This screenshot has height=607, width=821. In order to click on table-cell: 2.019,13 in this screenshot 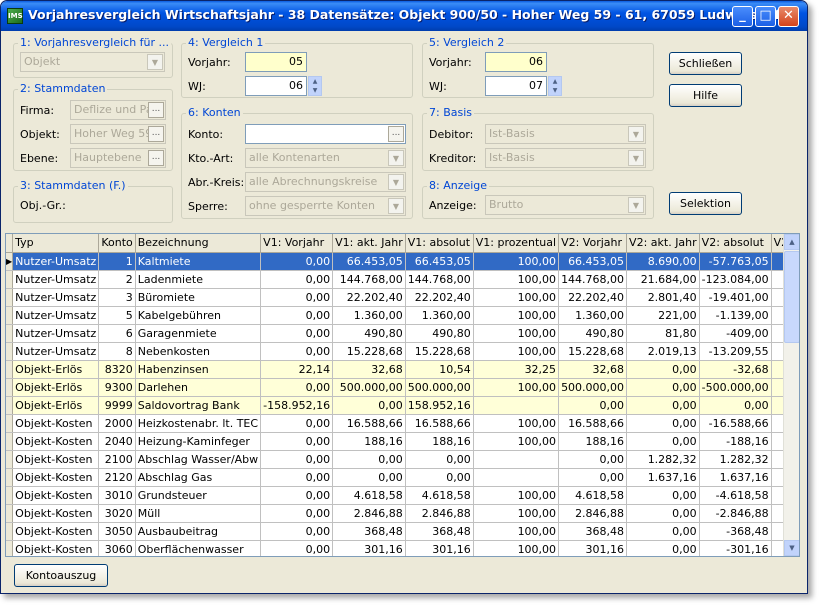, I will do `click(663, 351)`.